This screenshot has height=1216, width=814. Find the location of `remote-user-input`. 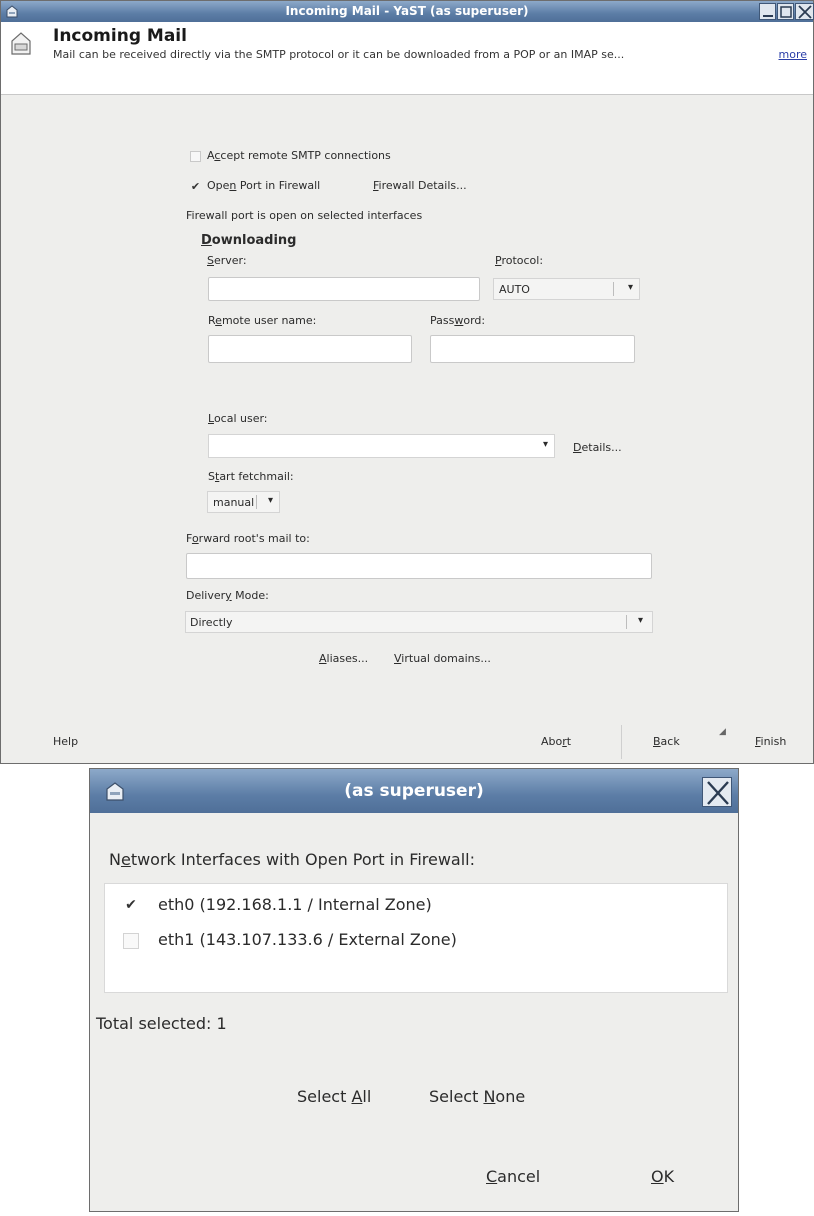

remote-user-input is located at coordinates (310, 349).